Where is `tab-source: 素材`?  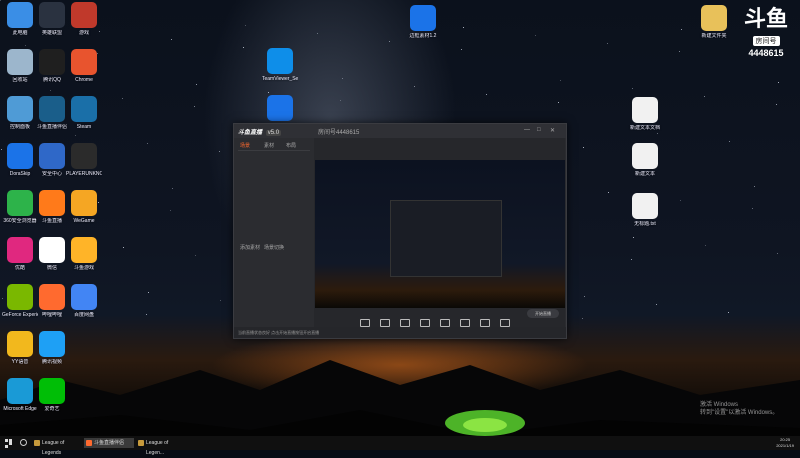 tab-source: 素材 is located at coordinates (269, 145).